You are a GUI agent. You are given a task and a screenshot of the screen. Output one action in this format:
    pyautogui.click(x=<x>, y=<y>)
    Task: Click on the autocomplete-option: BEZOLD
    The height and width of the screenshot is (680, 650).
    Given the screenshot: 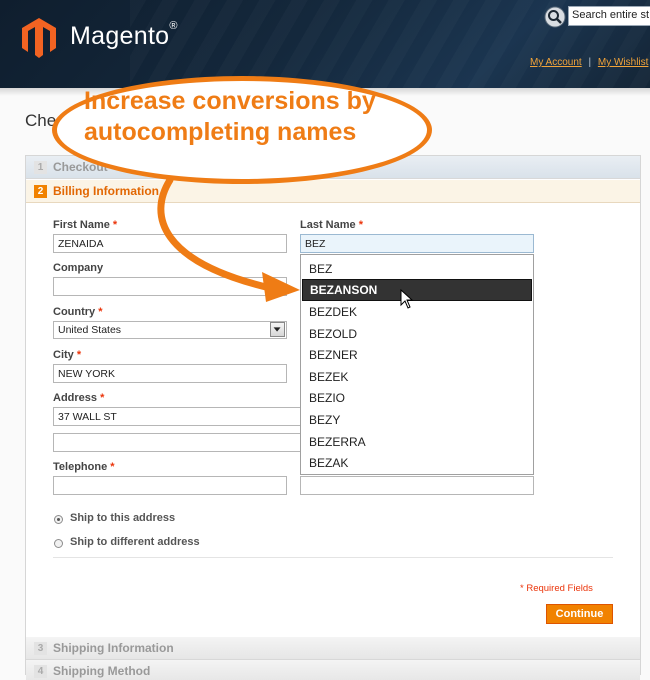 What is the action you would take?
    pyautogui.click(x=417, y=334)
    